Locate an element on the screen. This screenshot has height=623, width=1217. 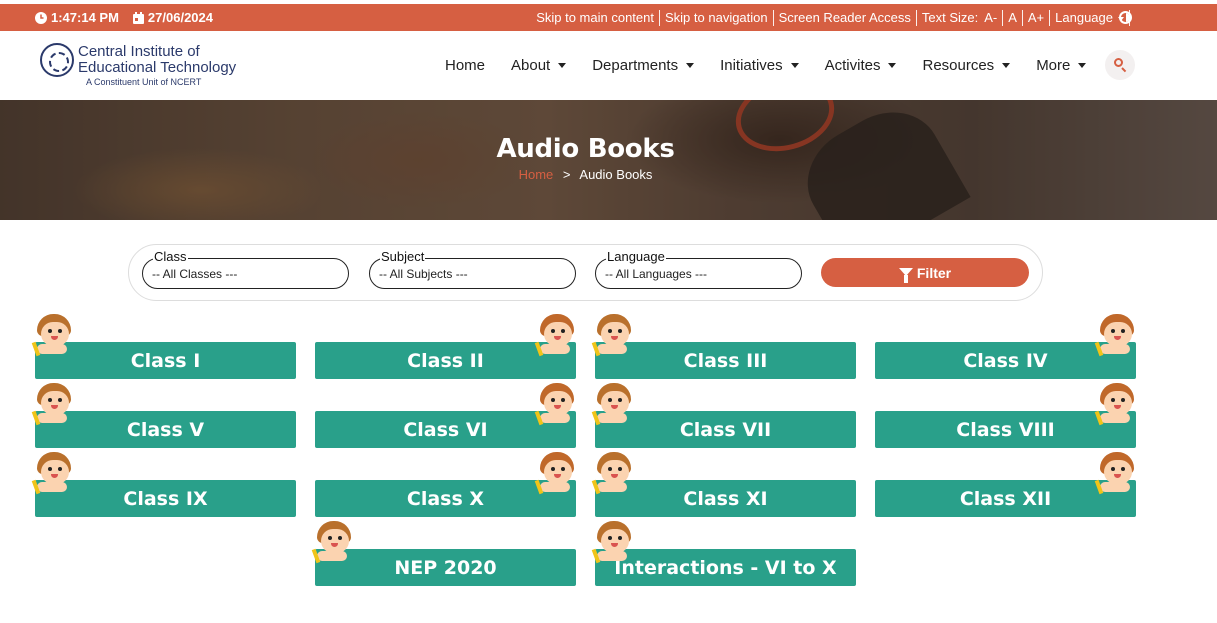
class-card: Class X is located at coordinates (445, 484).